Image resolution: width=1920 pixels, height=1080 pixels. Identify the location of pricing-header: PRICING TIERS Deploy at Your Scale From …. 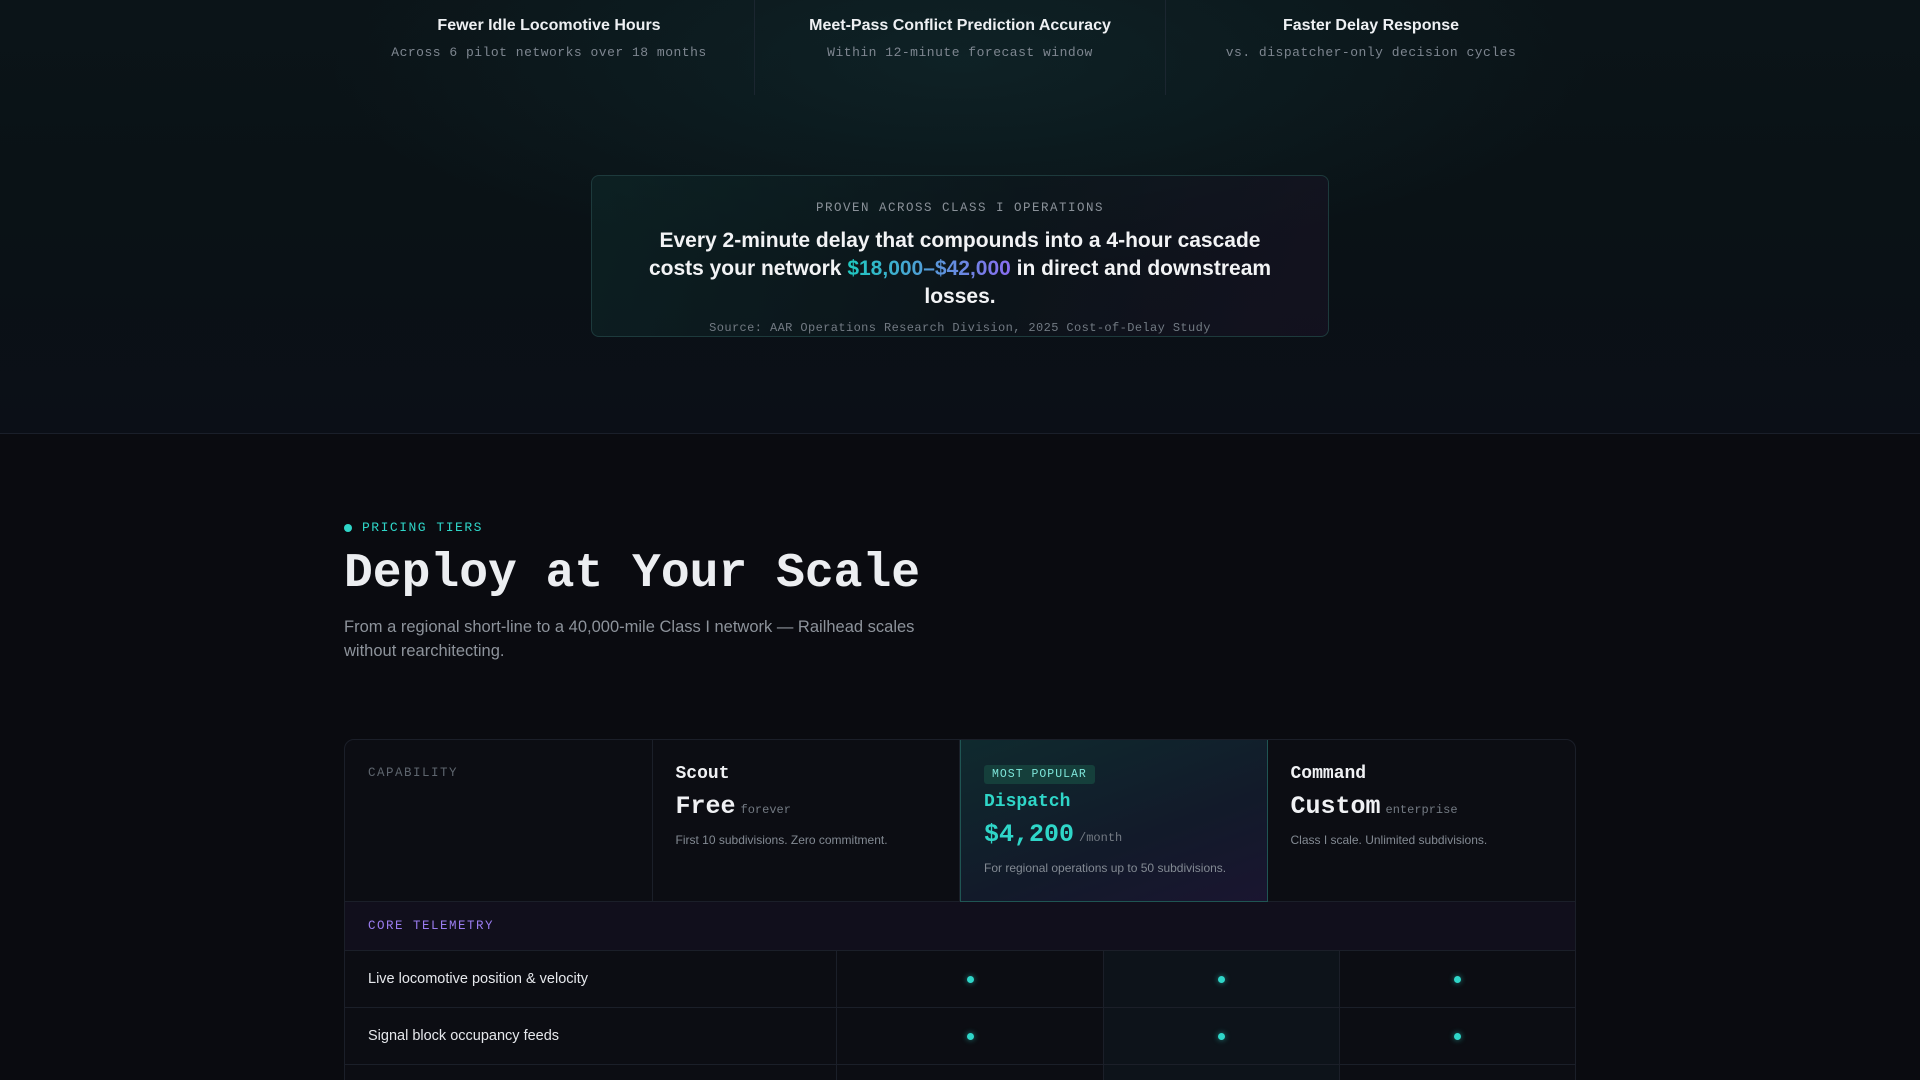
(960, 591).